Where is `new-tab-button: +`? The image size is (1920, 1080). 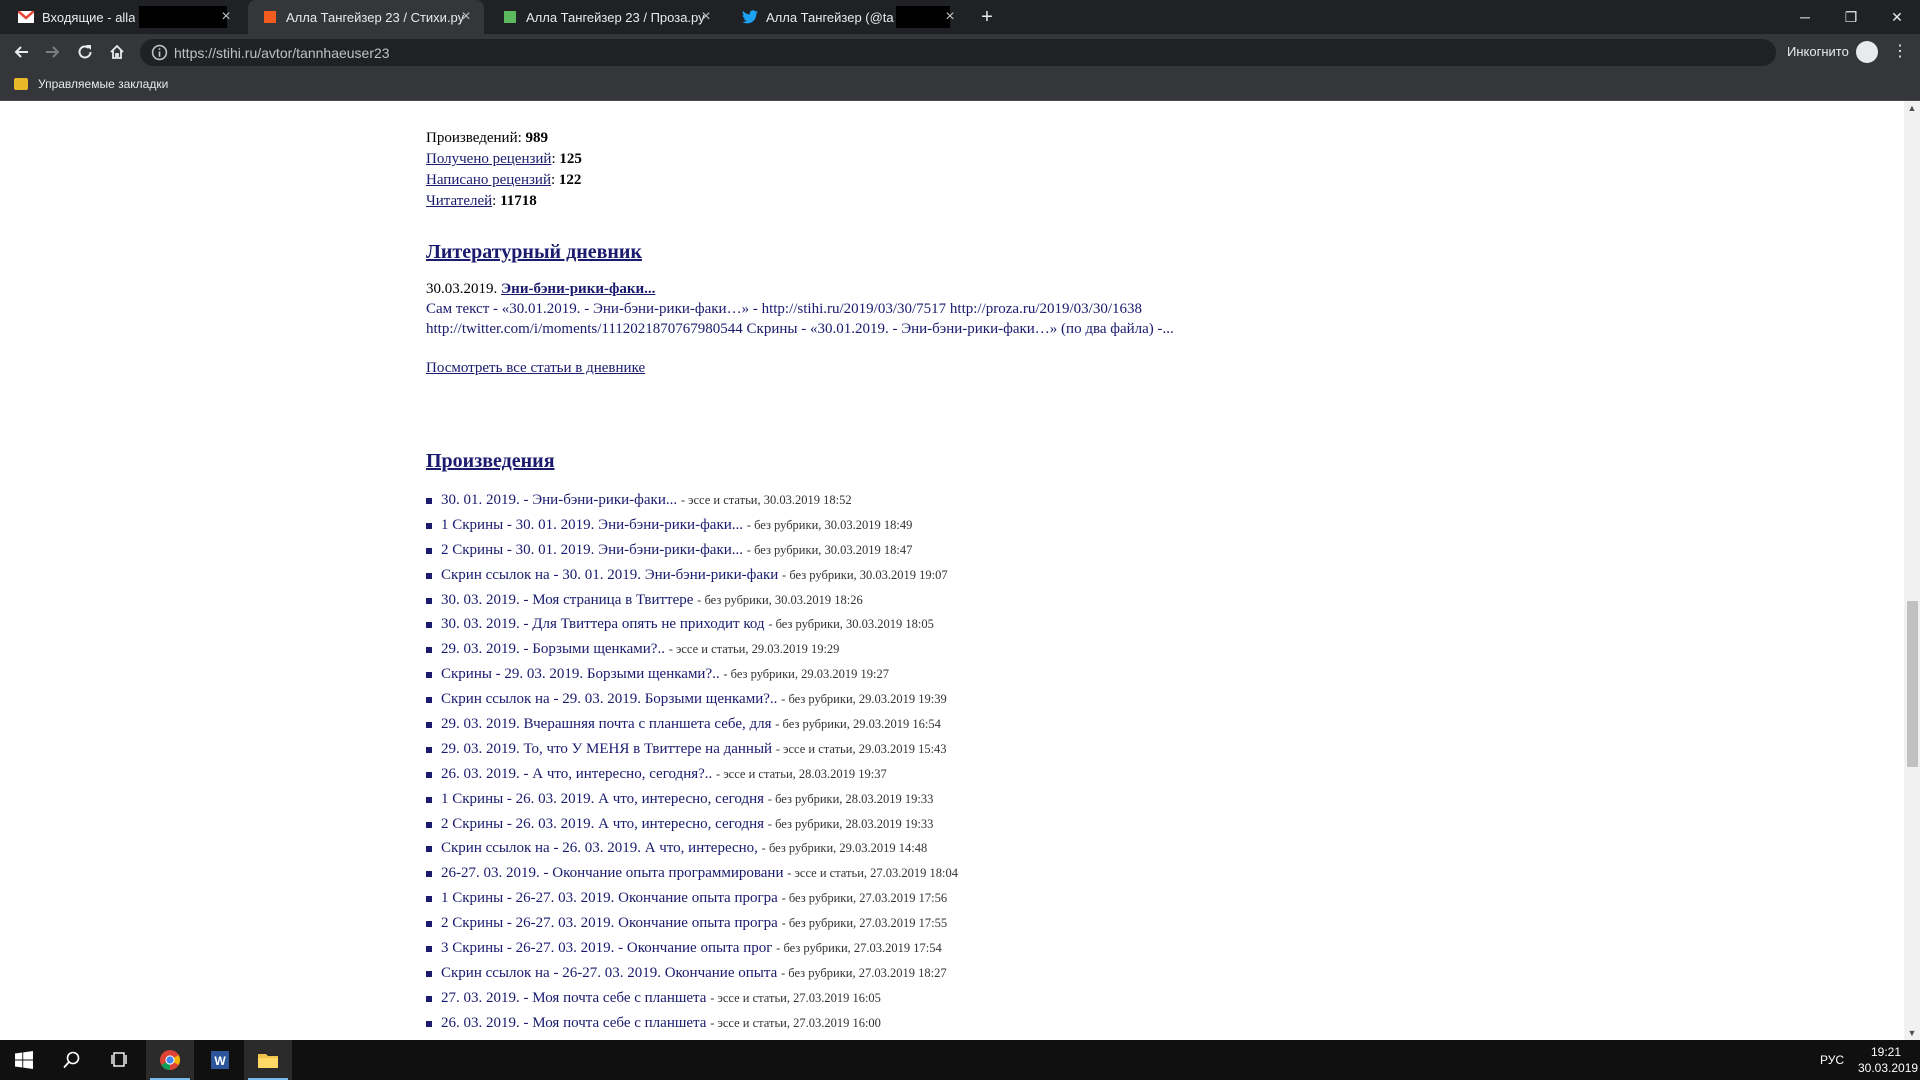
new-tab-button: + is located at coordinates (987, 17).